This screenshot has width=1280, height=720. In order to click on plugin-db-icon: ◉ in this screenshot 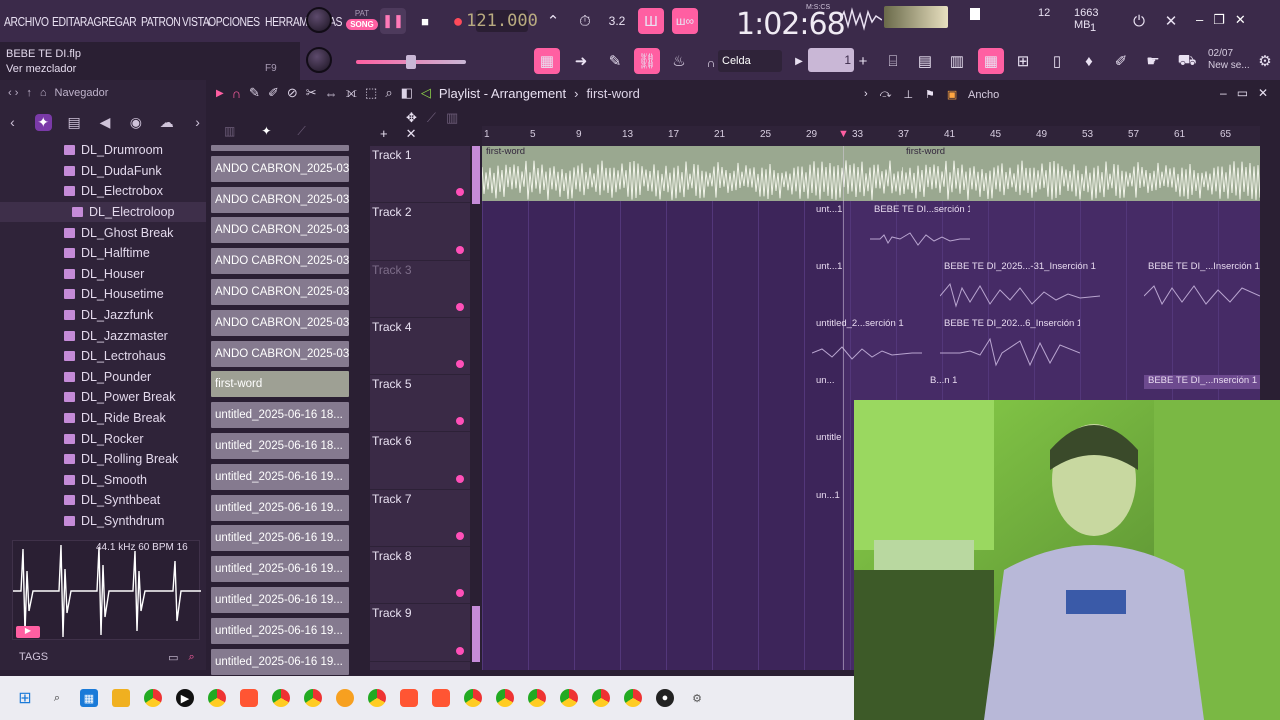, I will do `click(135, 122)`.